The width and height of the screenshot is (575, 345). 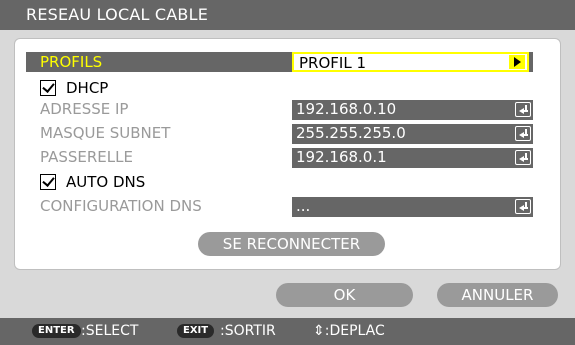 I want to click on gateway-field: 192.168.0.1, so click(x=412, y=158).